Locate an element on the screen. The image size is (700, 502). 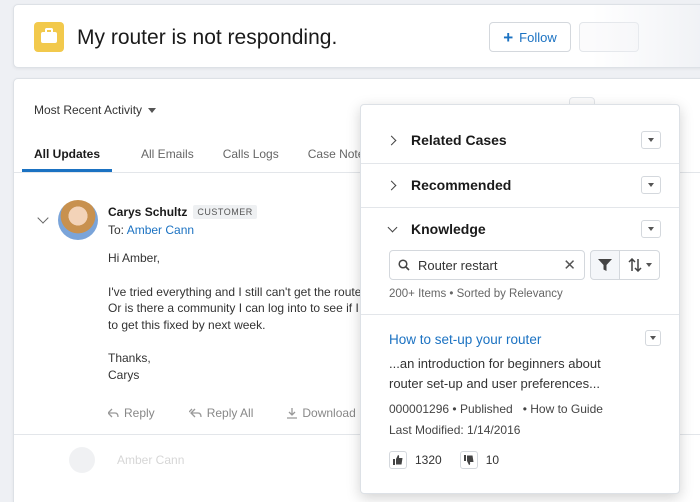
download-icon is located at coordinates (292, 413).